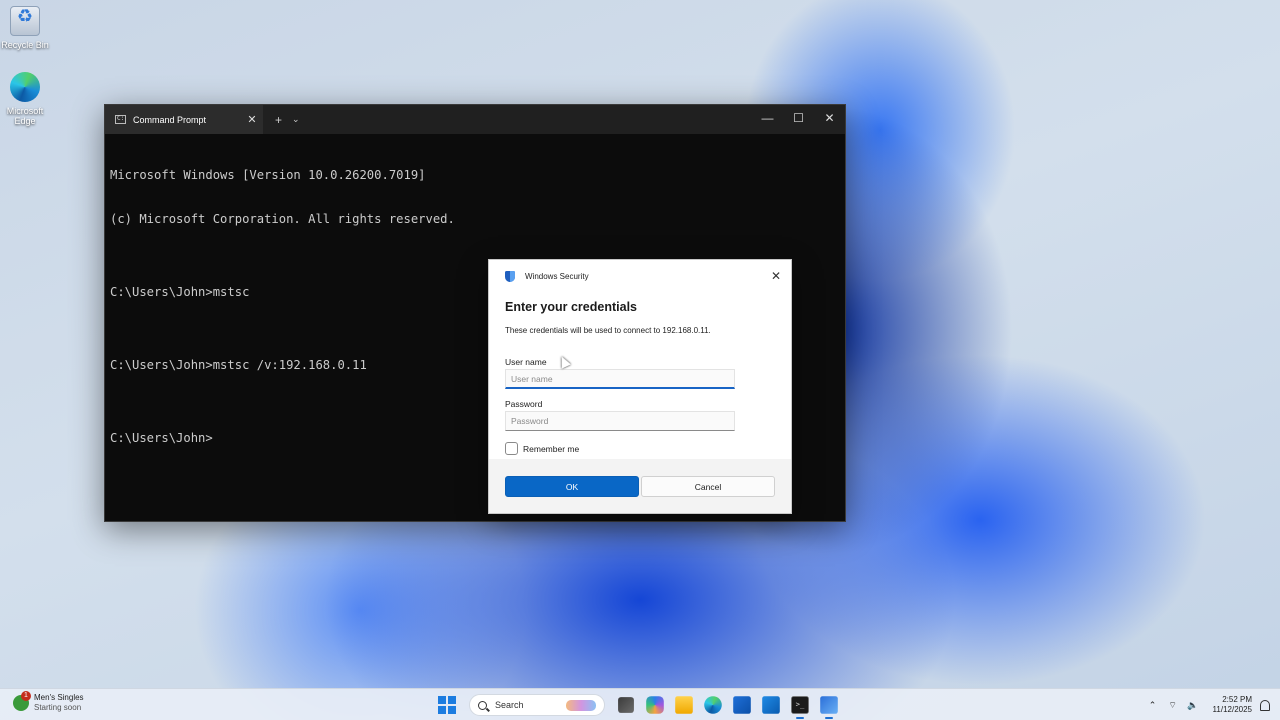 The width and height of the screenshot is (1280, 720). I want to click on close-button: ✕, so click(829, 119).